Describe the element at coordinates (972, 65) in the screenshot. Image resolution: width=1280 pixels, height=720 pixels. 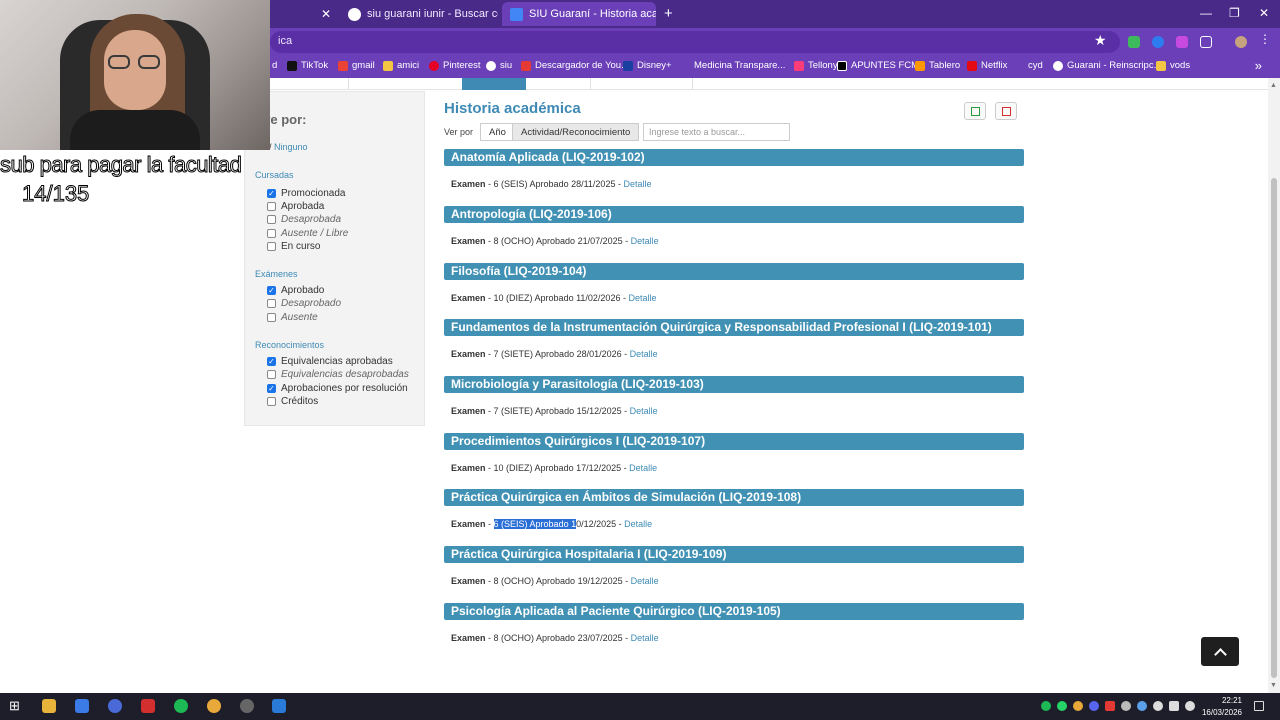
I see `netflix-icon` at that location.